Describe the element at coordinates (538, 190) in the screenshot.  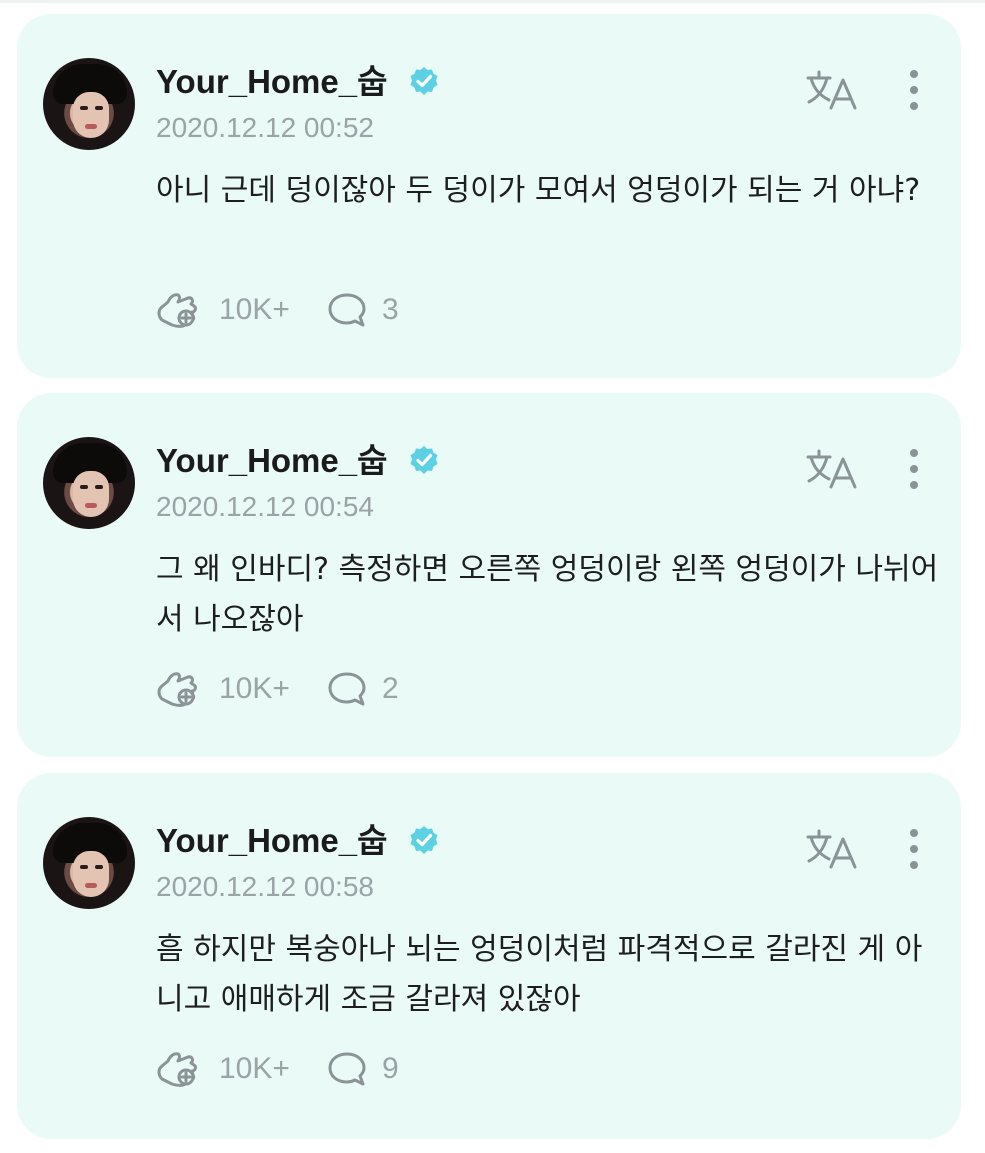
I see `post-text: 아니 근데 덩이잖아 두 덩이가 모여서 엉덩이가 되는 거 아냐?` at that location.